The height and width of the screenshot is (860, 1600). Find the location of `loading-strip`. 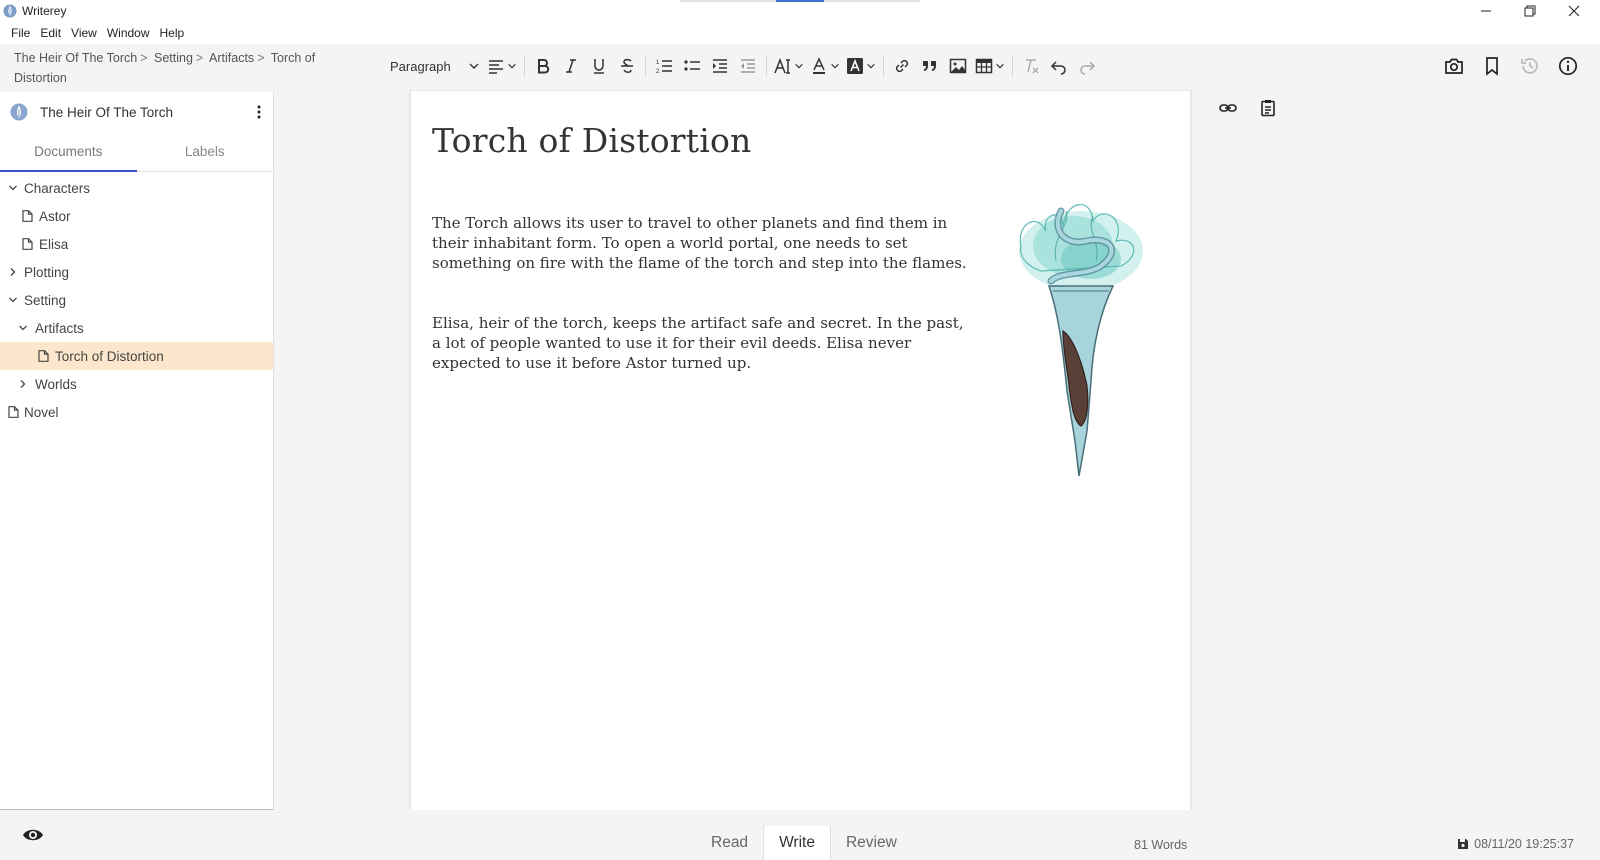

loading-strip is located at coordinates (800, 1).